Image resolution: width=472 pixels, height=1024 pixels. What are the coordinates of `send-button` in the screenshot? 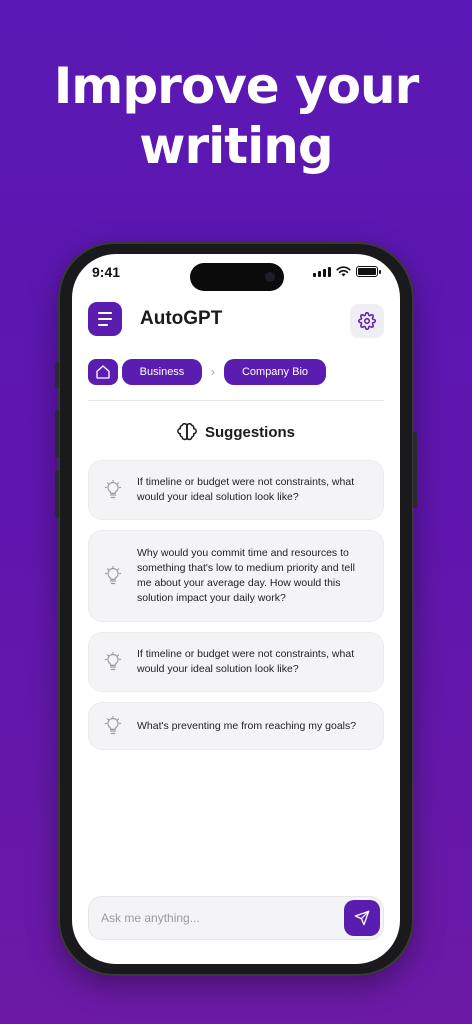 It's located at (362, 918).